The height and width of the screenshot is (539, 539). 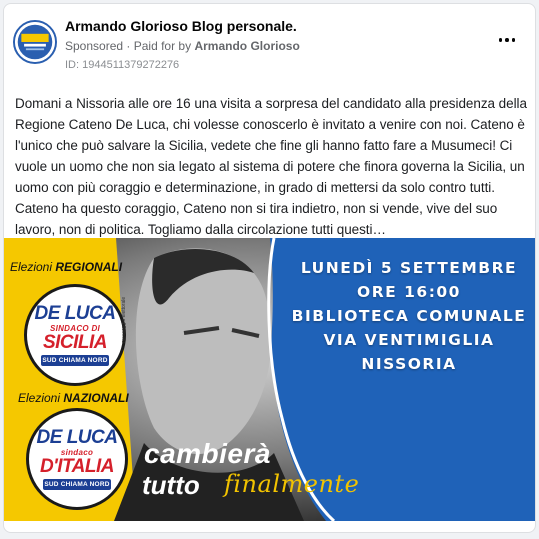 What do you see at coordinates (77, 484) in the screenshot?
I see `badge2-tag: SUD CHIAMA NORD` at bounding box center [77, 484].